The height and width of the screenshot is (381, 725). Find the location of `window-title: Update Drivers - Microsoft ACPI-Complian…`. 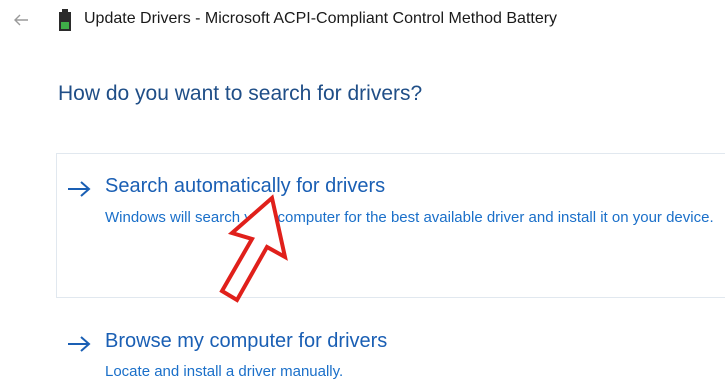

window-title: Update Drivers - Microsoft ACPI-Complian… is located at coordinates (321, 18).